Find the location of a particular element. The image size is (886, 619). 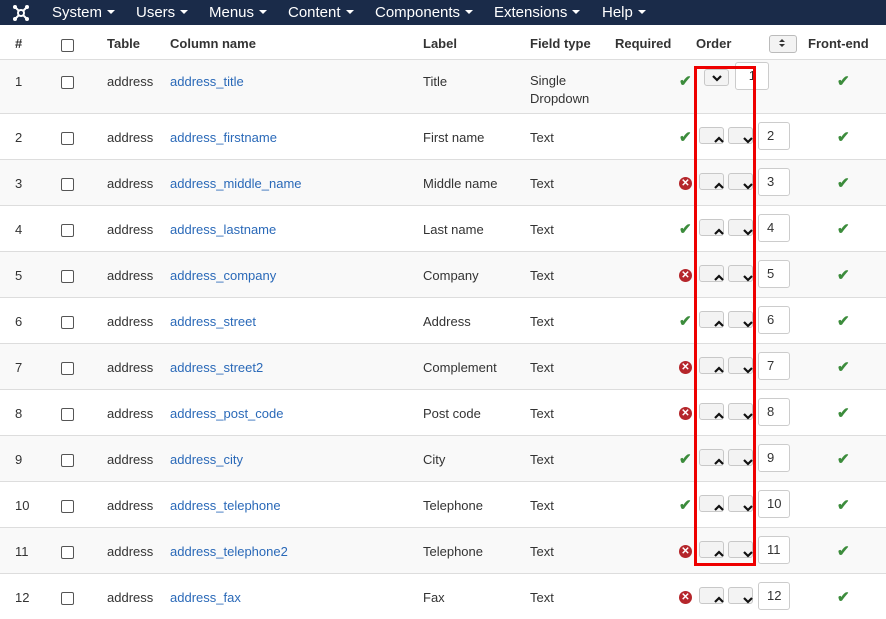

order-input: 2 is located at coordinates (774, 135).